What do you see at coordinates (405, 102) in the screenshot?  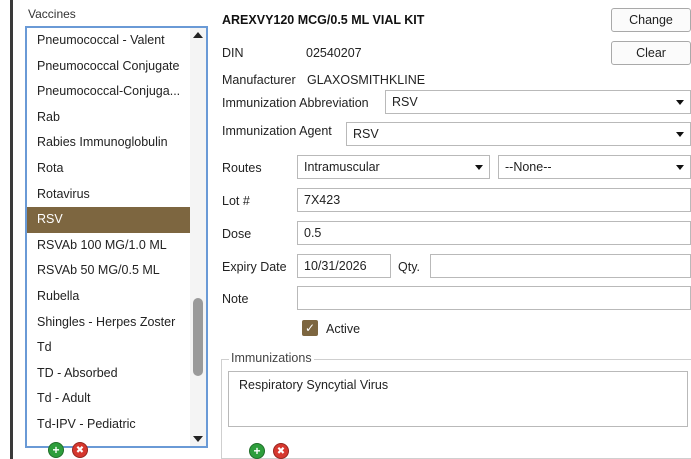 I see `abbreviation-select-value: RSV` at bounding box center [405, 102].